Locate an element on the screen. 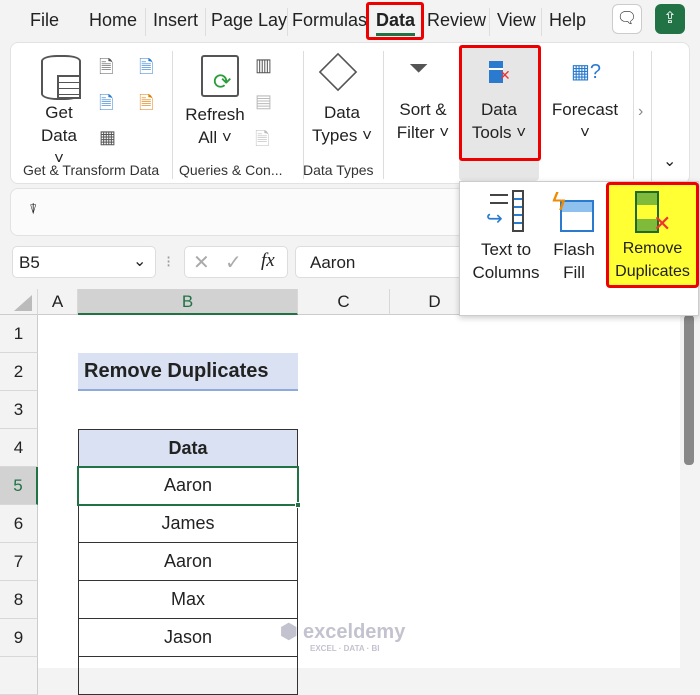 This screenshot has height=695, width=700. share-icon: ⇪ is located at coordinates (670, 19).